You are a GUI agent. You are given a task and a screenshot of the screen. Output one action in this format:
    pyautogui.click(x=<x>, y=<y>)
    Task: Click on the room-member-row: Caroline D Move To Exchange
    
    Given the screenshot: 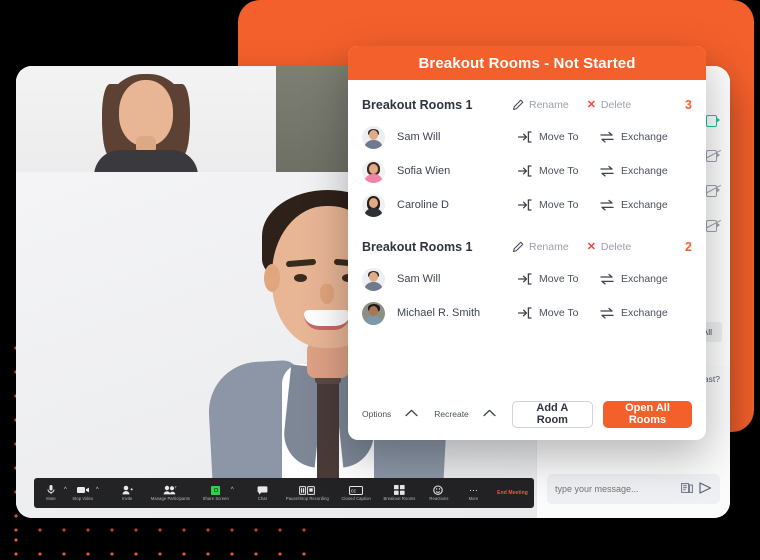 What is the action you would take?
    pyautogui.click(x=527, y=205)
    